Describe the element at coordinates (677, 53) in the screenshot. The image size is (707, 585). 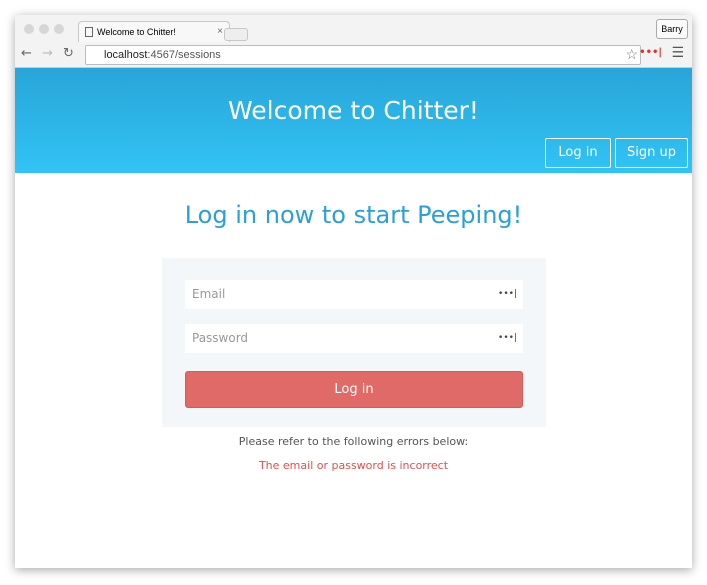
I see `menu-icon: ☰` at that location.